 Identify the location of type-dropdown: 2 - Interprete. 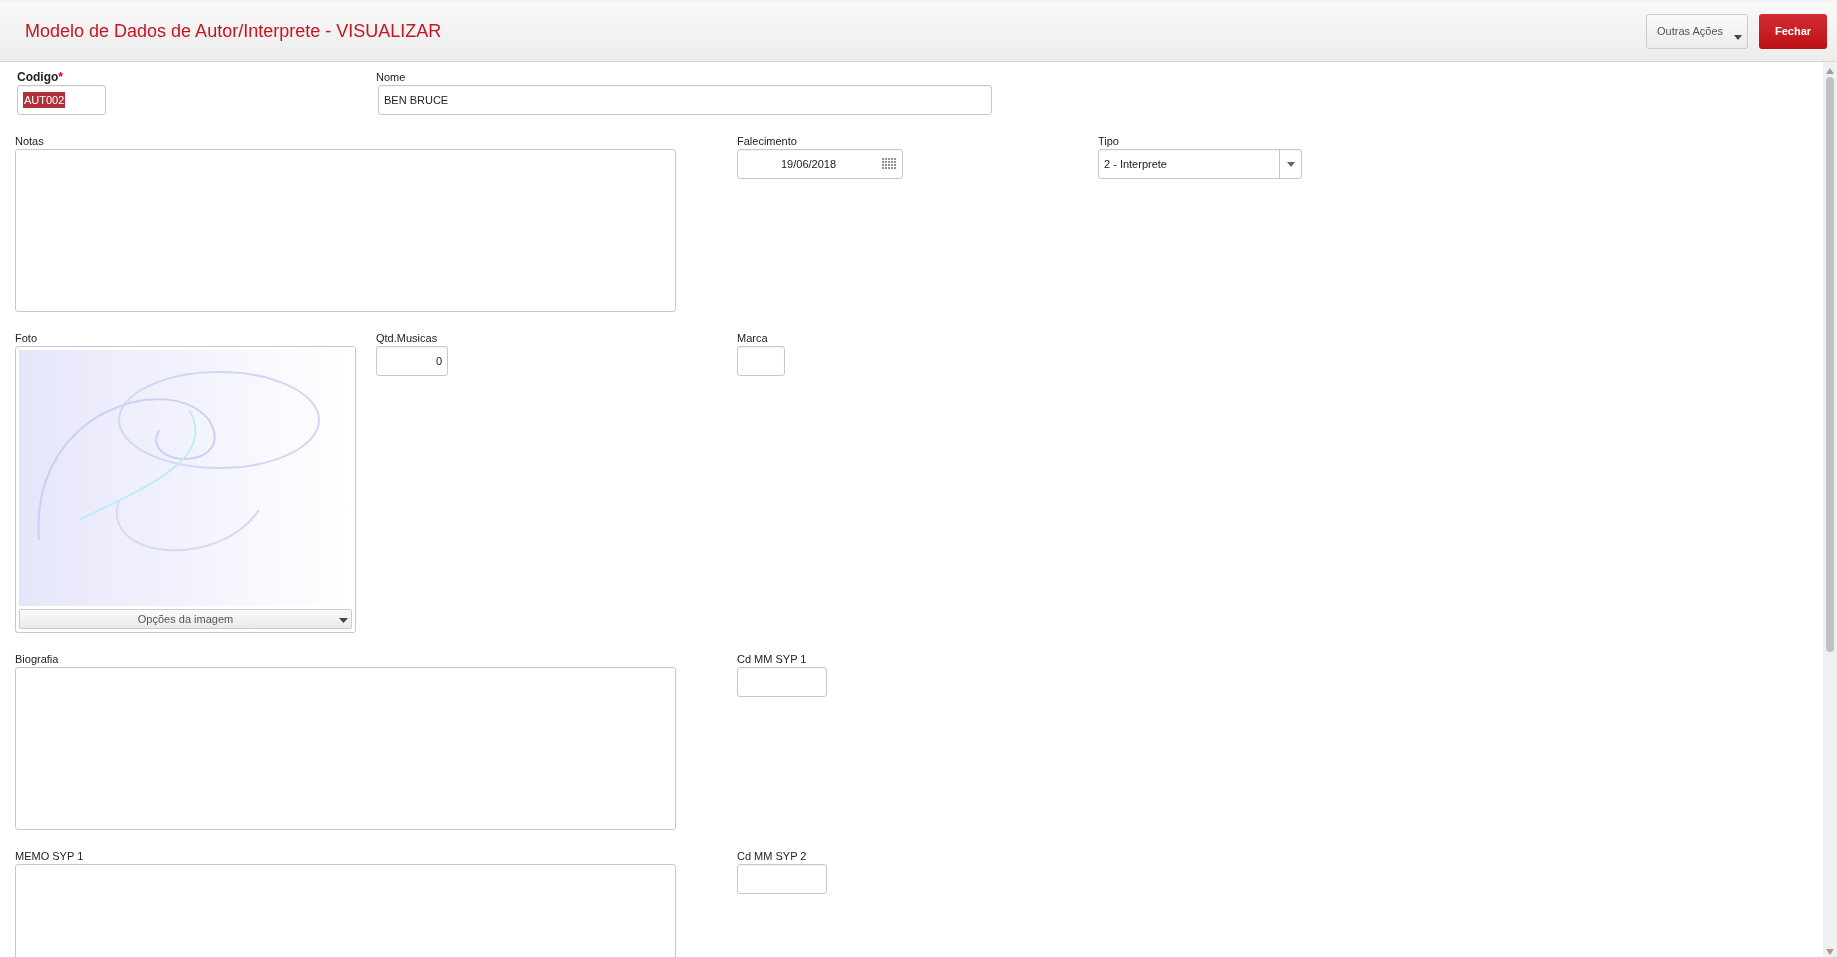
(1200, 164).